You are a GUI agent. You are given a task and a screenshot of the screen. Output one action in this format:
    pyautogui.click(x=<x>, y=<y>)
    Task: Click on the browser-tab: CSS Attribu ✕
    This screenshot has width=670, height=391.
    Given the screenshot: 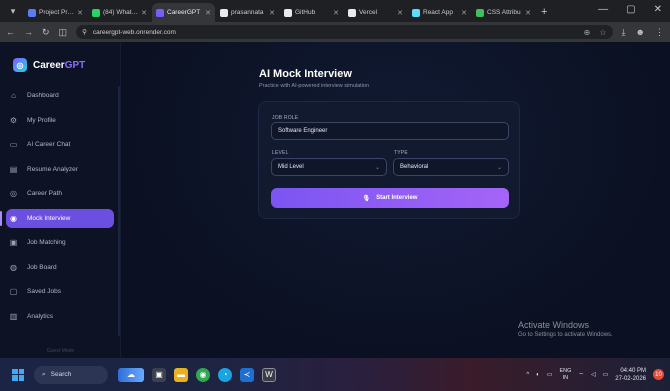 What is the action you would take?
    pyautogui.click(x=503, y=12)
    